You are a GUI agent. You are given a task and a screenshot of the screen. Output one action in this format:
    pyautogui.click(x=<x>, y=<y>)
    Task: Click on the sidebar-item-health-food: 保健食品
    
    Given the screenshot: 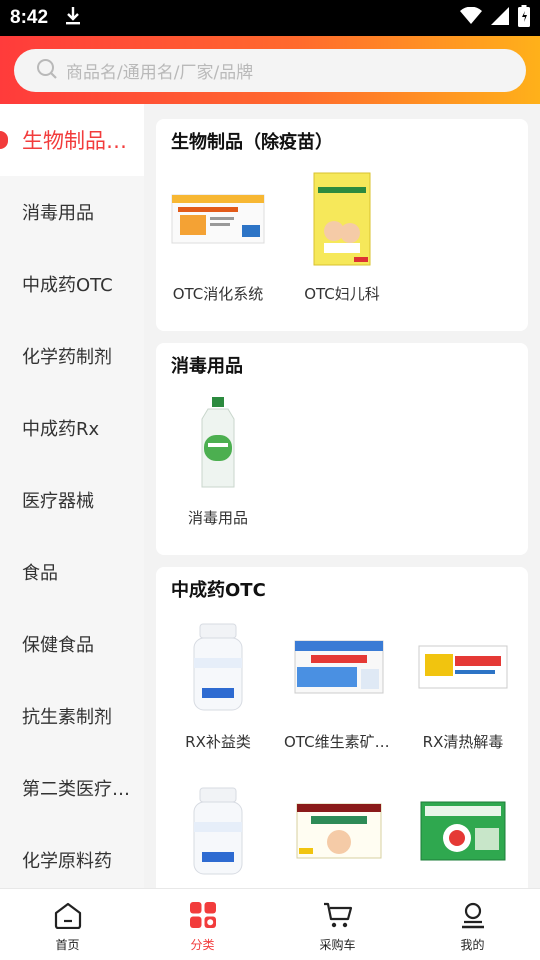 What is the action you would take?
    pyautogui.click(x=72, y=644)
    